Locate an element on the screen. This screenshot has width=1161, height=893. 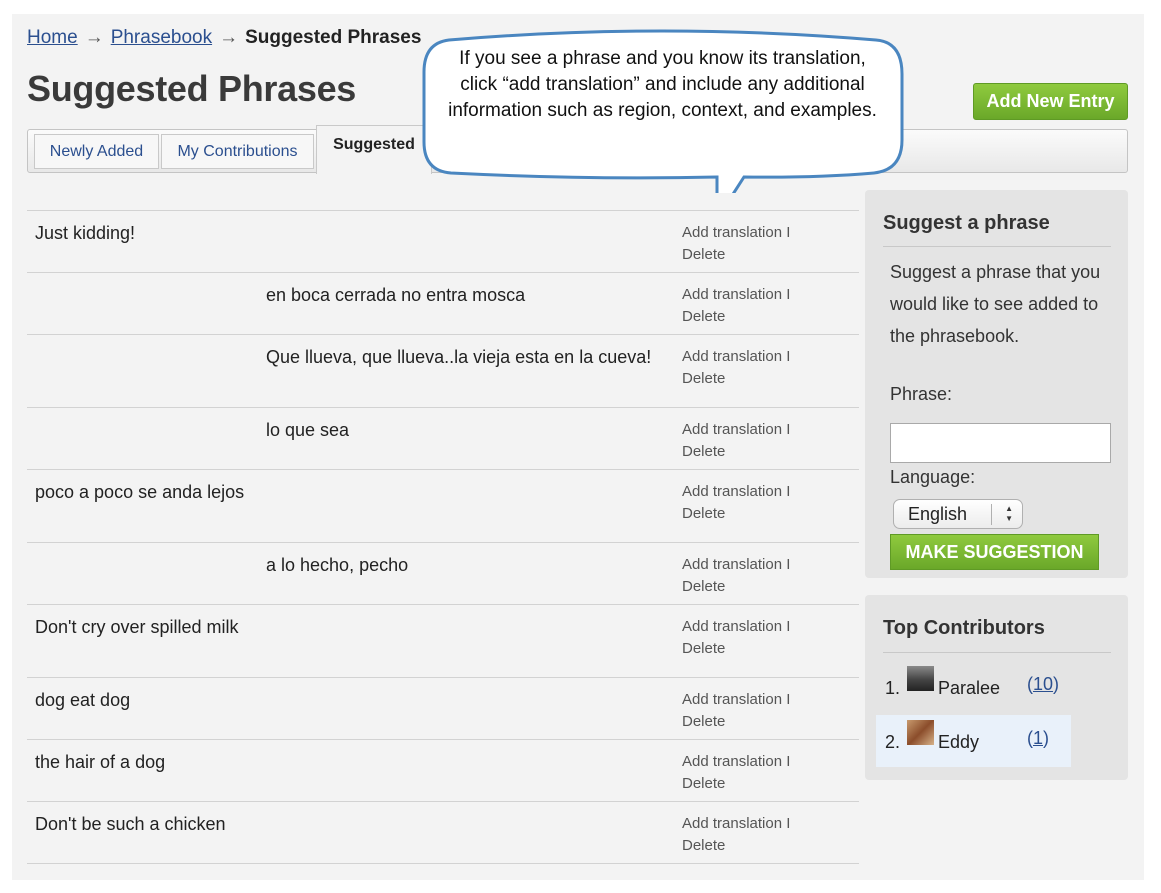
contributor-rank: 2. is located at coordinates (893, 742).